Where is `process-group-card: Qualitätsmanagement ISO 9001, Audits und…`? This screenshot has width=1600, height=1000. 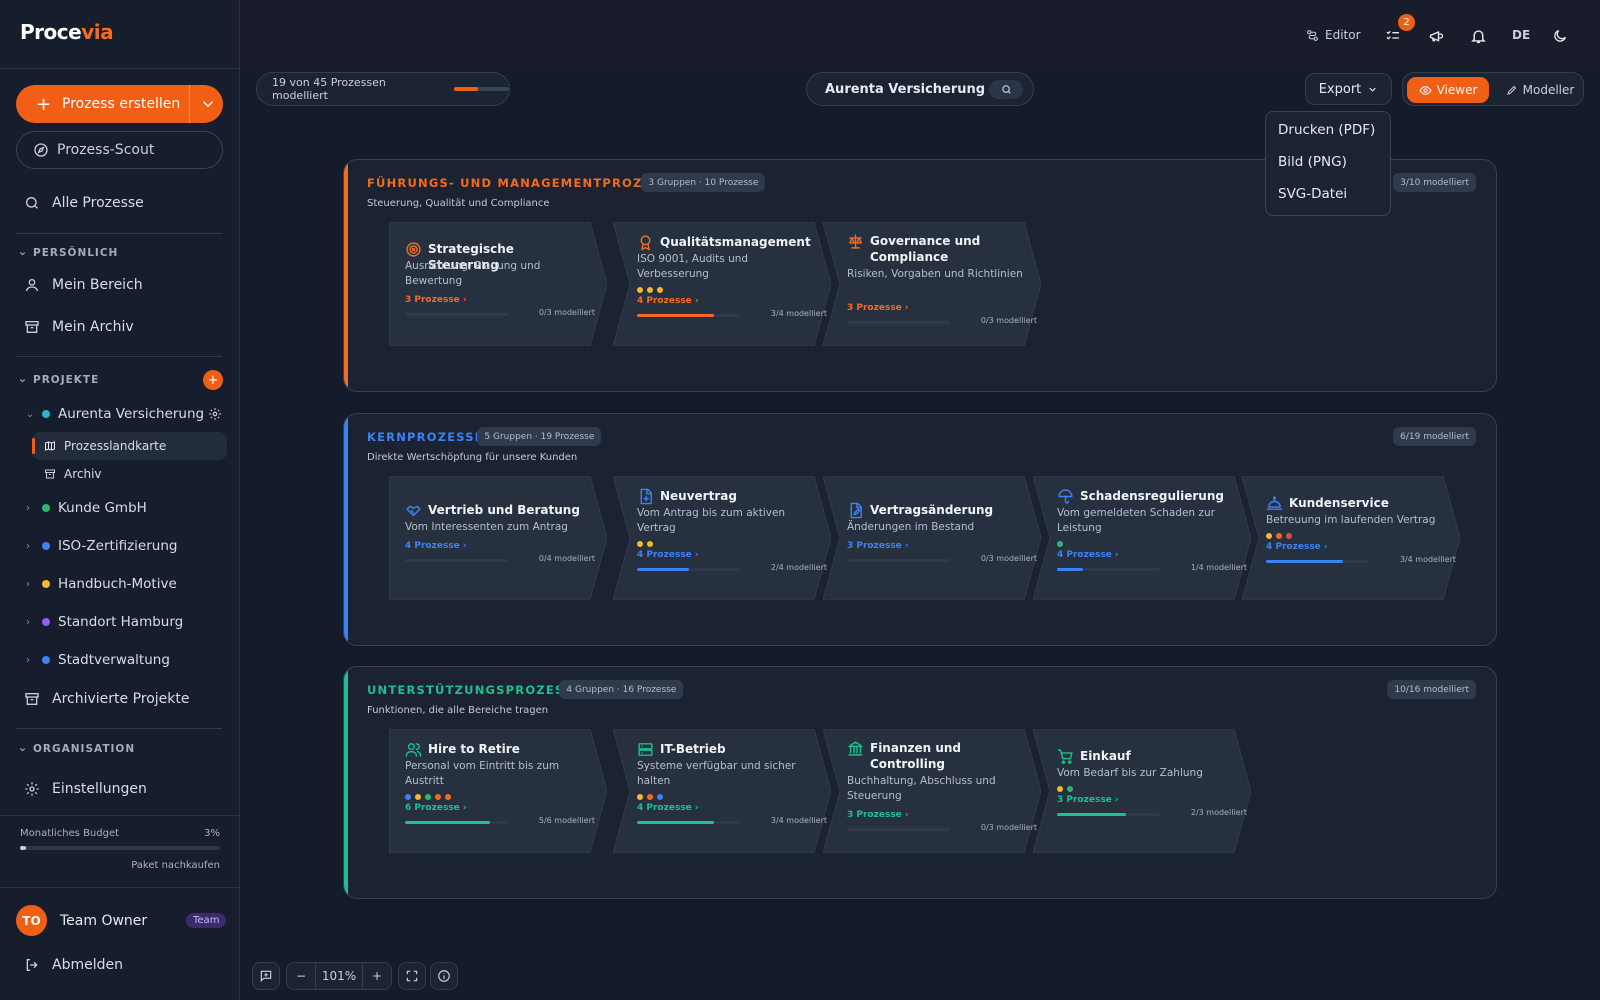 process-group-card: Qualitätsmanagement ISO 9001, Audits und… is located at coordinates (722, 284).